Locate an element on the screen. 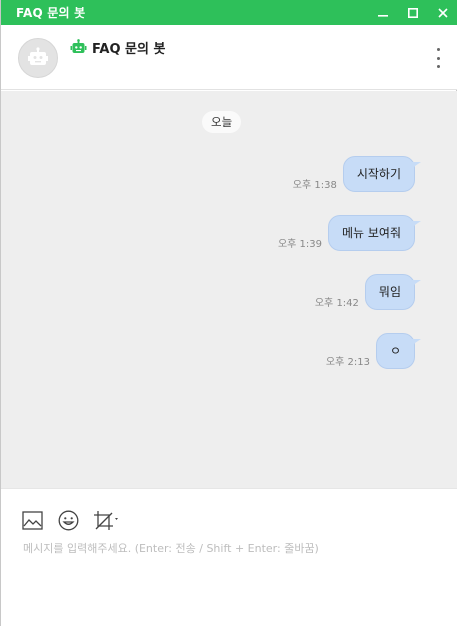 Image resolution: width=457 pixels, height=626 pixels. minimize-icon is located at coordinates (383, 15).